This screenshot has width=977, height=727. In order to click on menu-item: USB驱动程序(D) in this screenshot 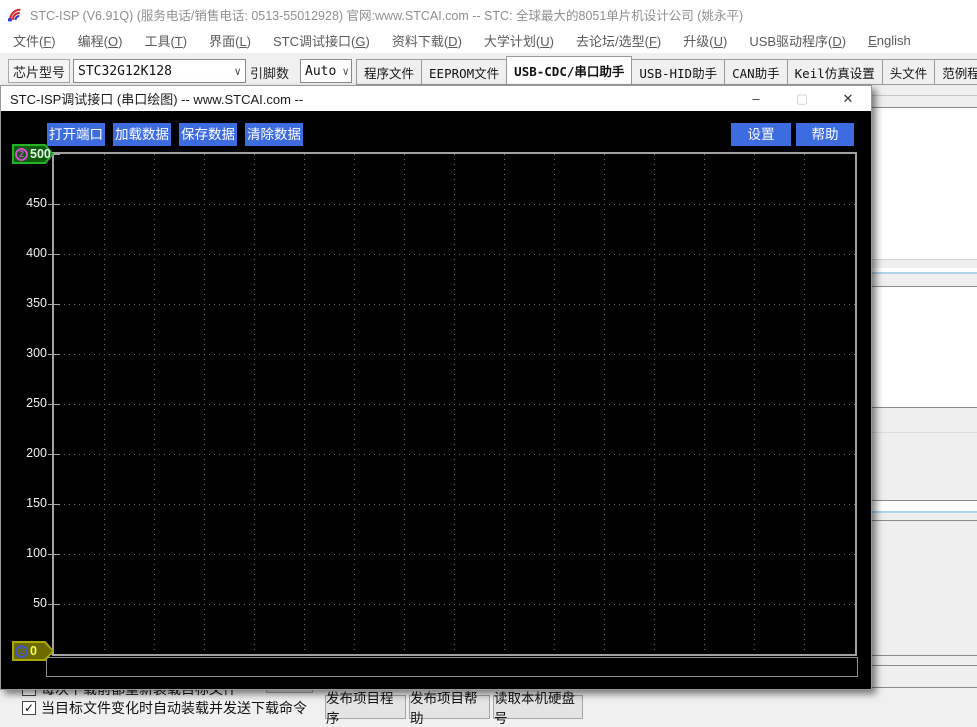, I will do `click(797, 40)`.